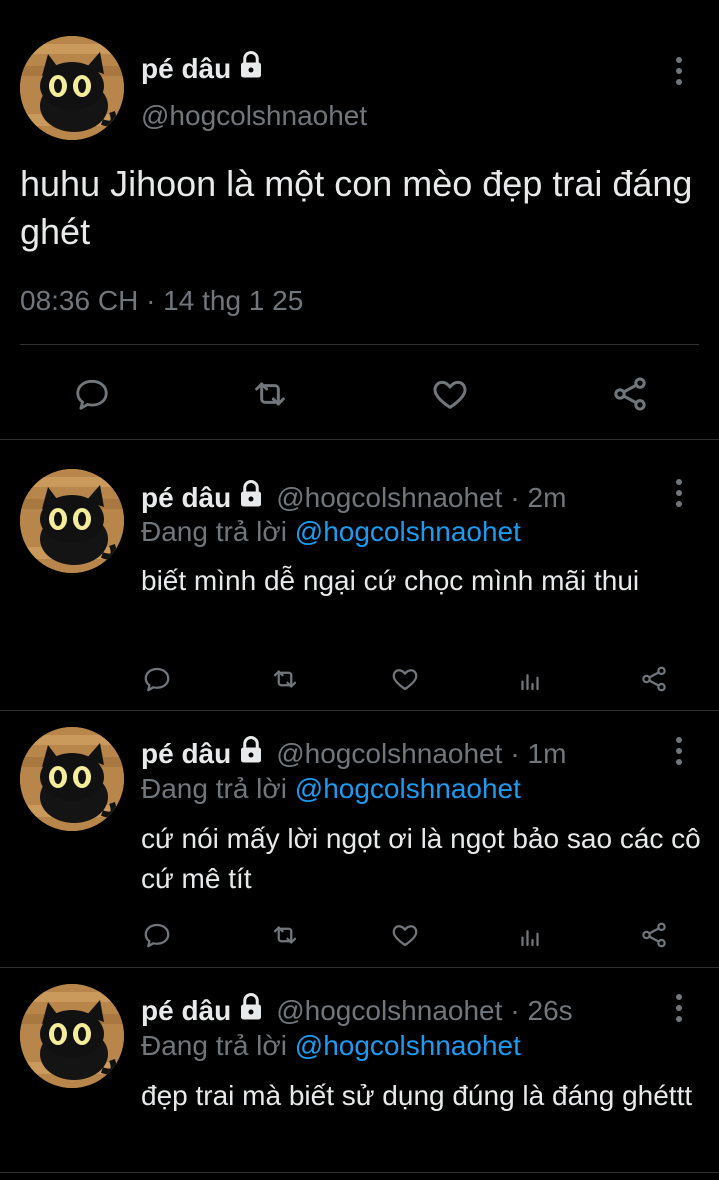  I want to click on tweet-actions, so click(359, 394).